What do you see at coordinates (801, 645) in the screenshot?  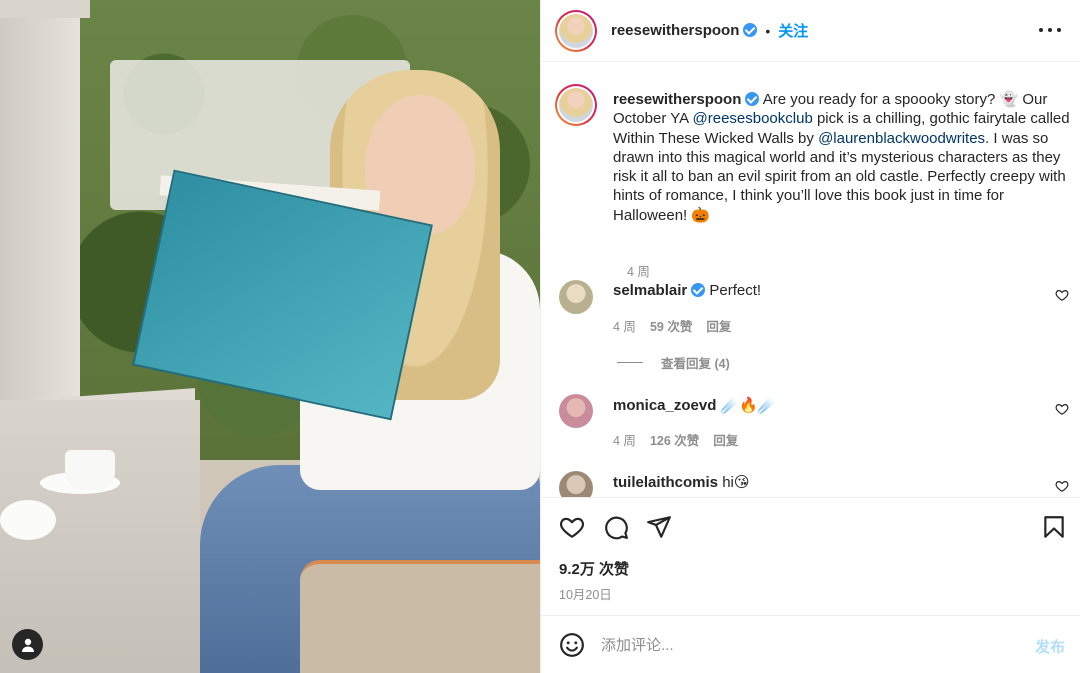 I see `comment-input` at bounding box center [801, 645].